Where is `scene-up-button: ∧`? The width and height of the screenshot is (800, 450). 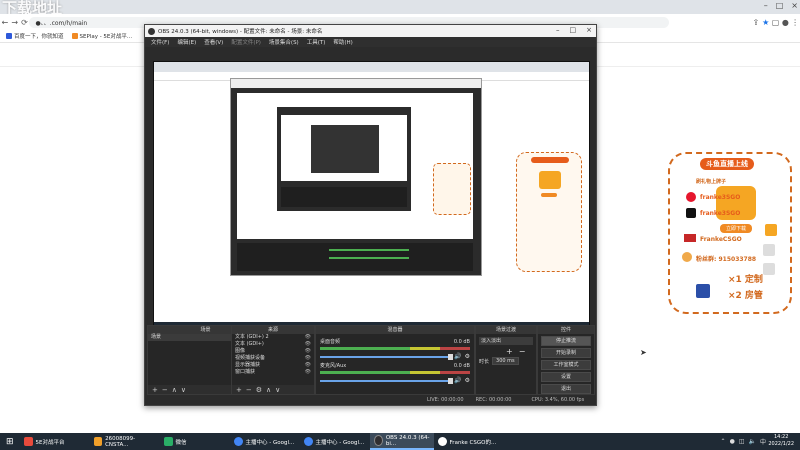 scene-up-button: ∧ is located at coordinates (174, 390).